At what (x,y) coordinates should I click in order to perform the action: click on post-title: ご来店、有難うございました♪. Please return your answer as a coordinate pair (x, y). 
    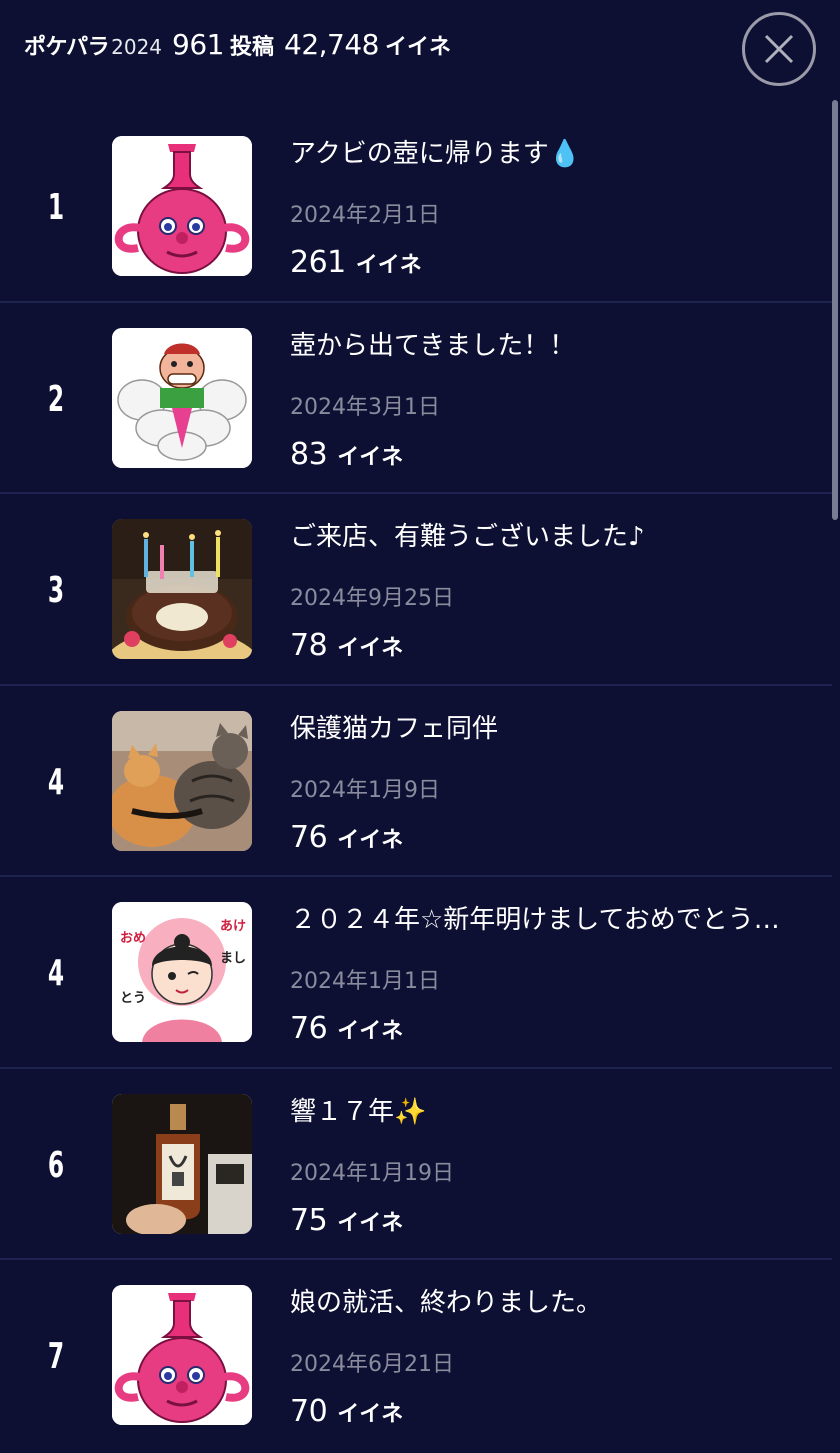
    Looking at the image, I should click on (467, 537).